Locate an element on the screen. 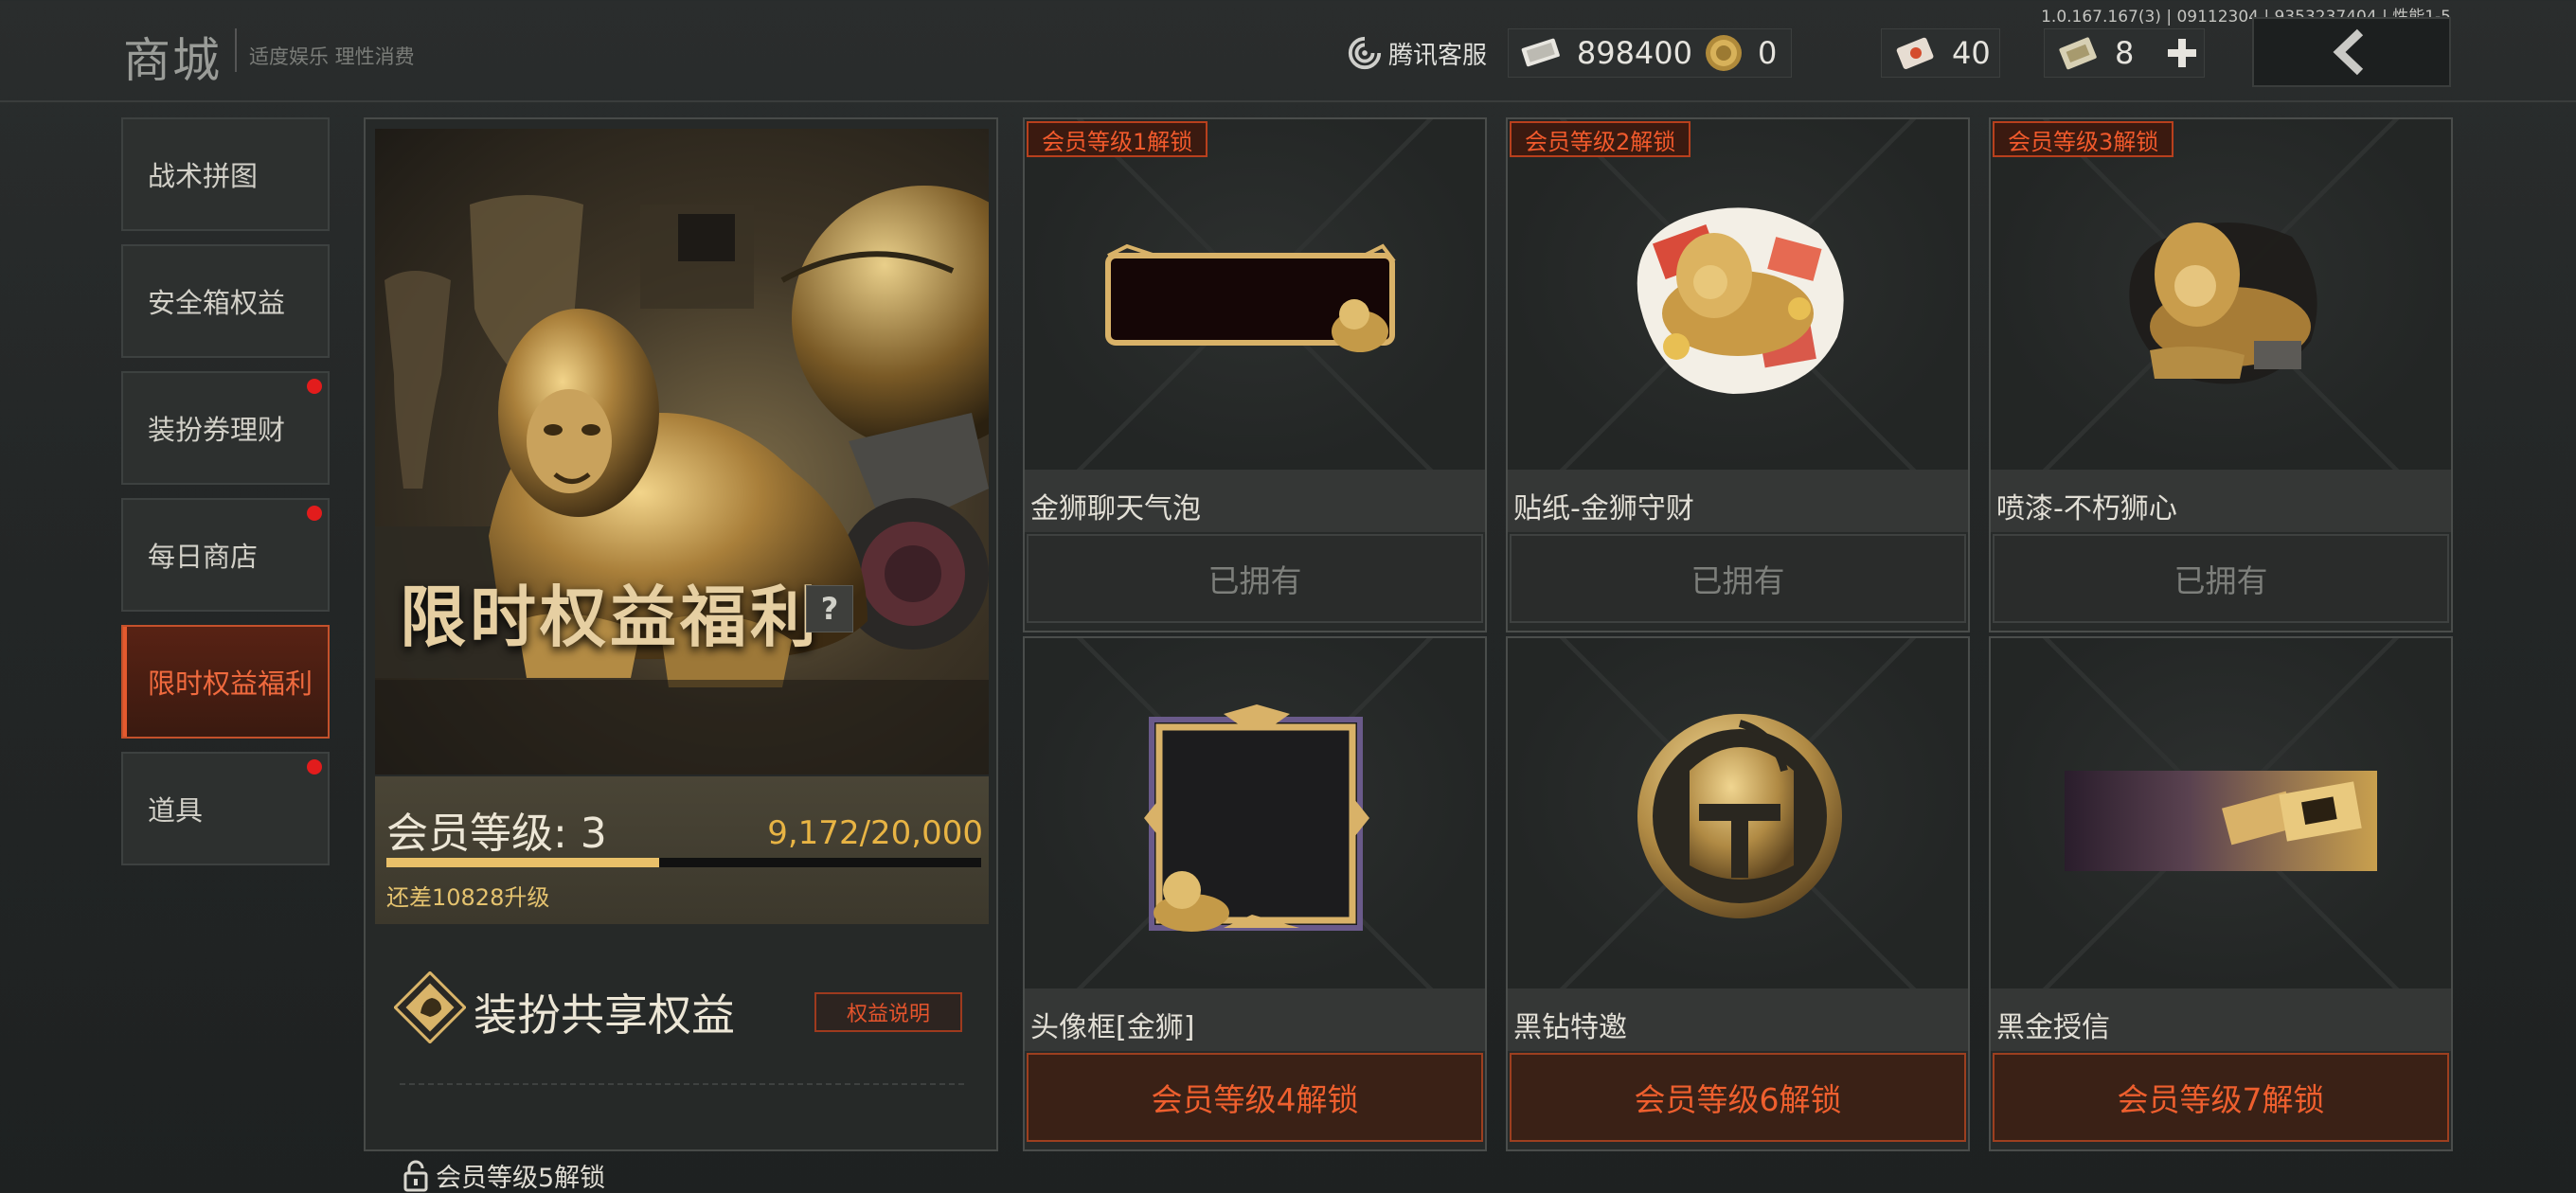  card-name: 金狮聊天气泡 is located at coordinates (1115, 508).